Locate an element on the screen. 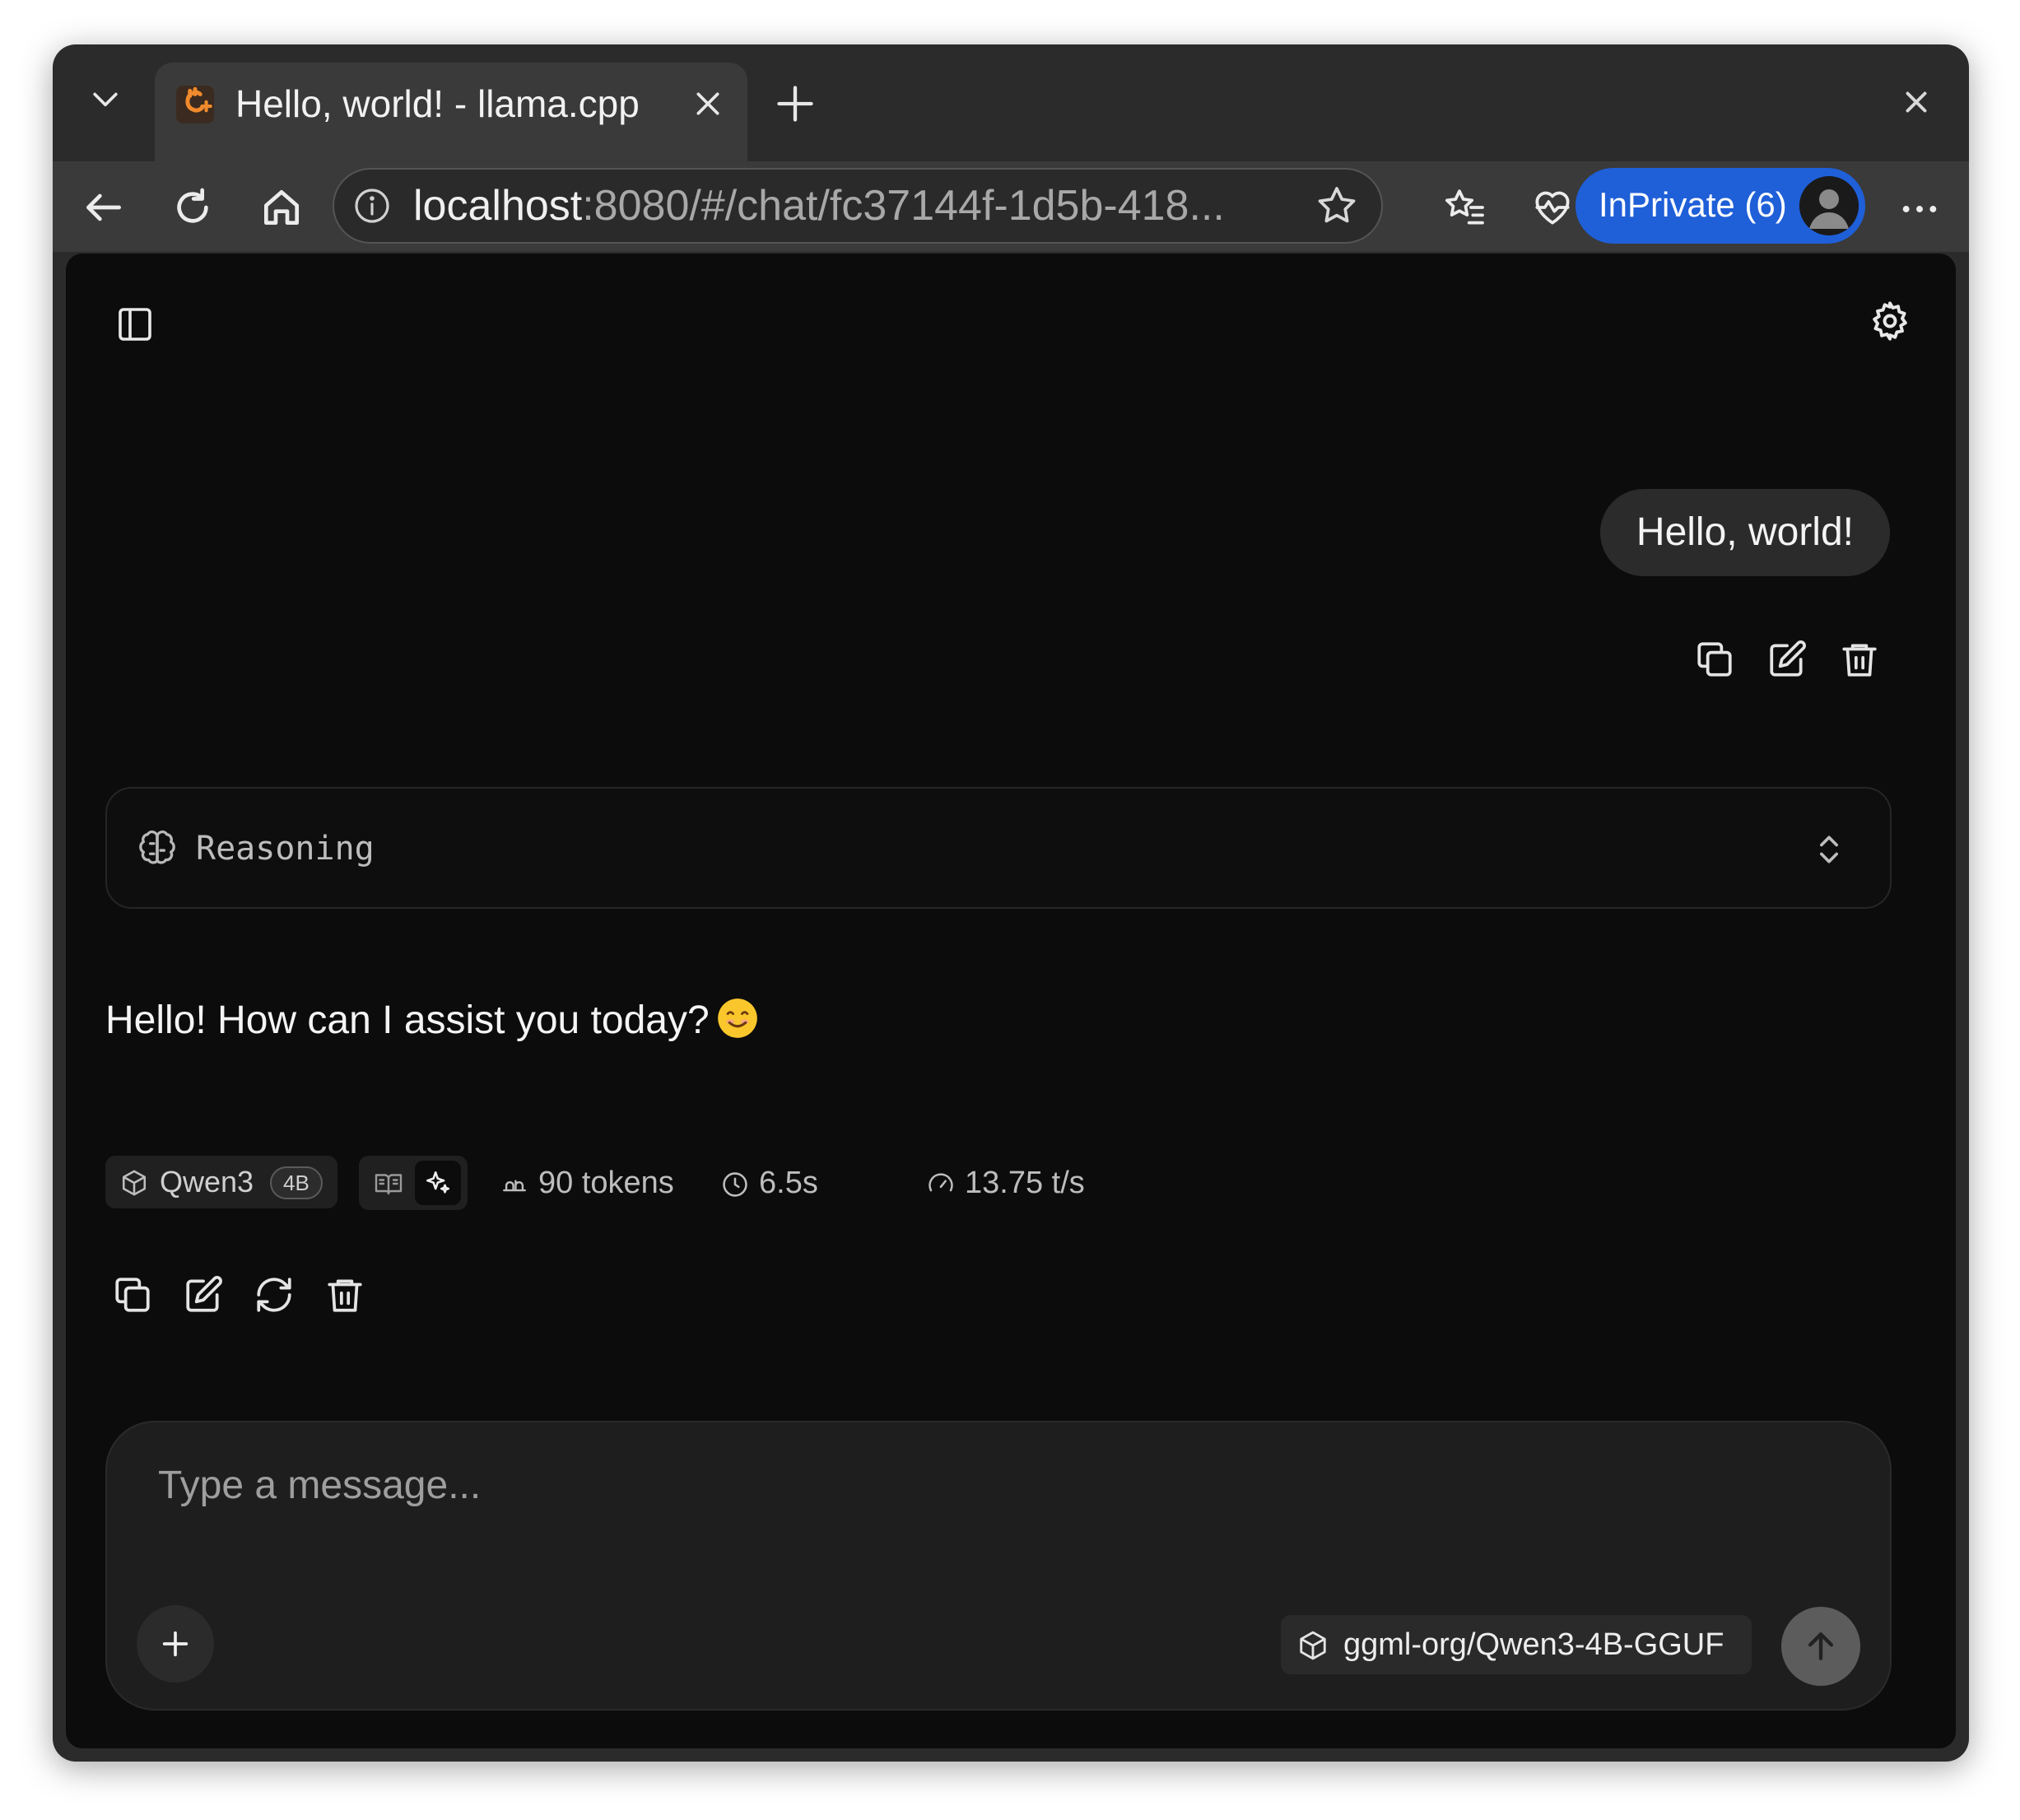  tokens-icon is located at coordinates (514, 1185).